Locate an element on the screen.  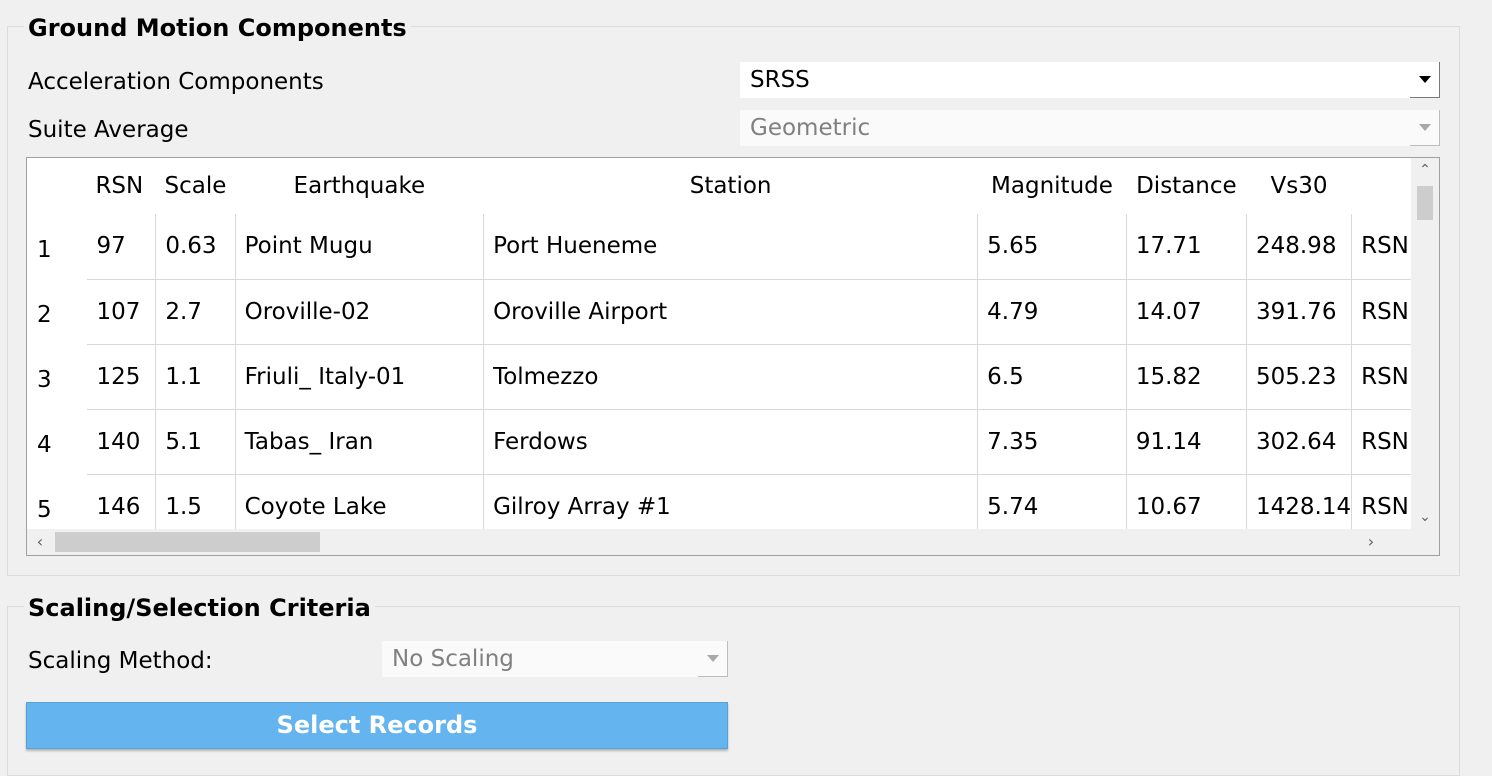
column-header-earthquake: Earthquake is located at coordinates (359, 186).